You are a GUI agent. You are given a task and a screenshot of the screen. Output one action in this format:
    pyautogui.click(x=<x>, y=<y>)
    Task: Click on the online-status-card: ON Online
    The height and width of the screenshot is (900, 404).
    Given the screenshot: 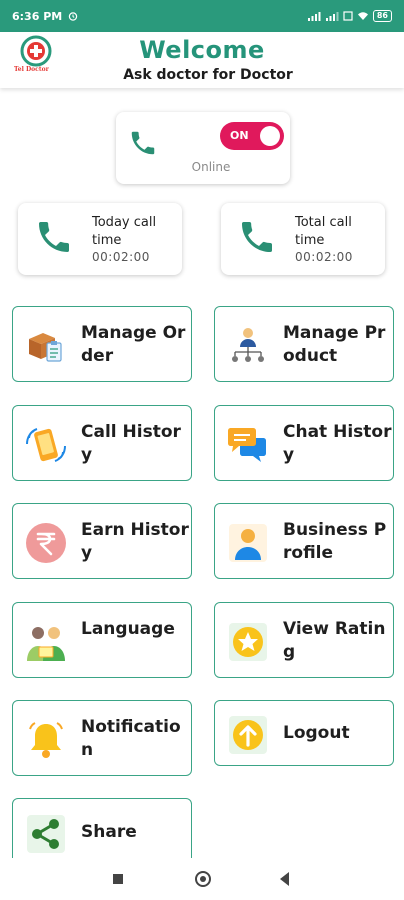 What is the action you would take?
    pyautogui.click(x=203, y=148)
    